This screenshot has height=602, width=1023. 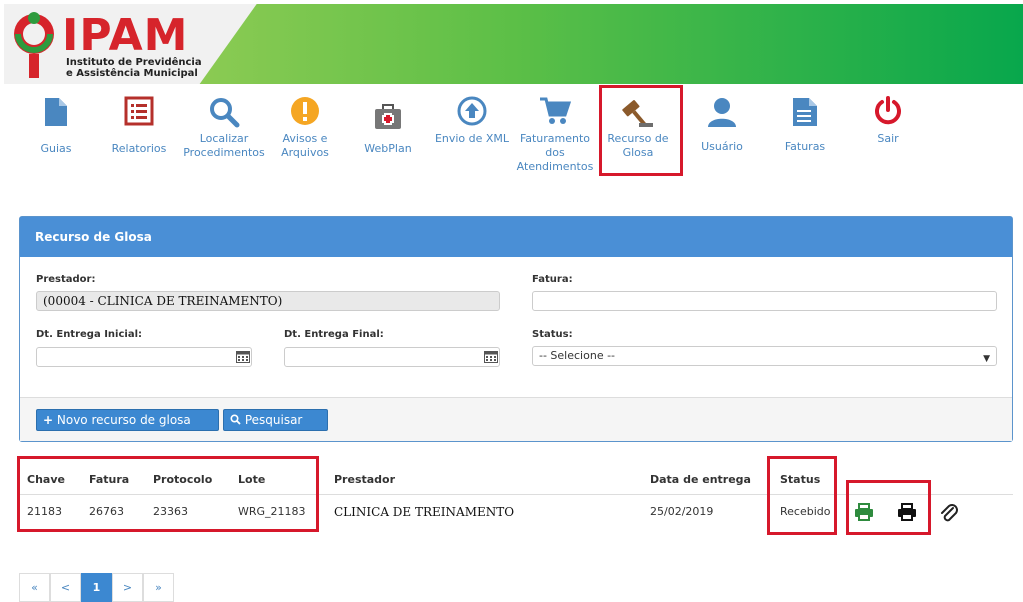 What do you see at coordinates (305, 111) in the screenshot?
I see `alert-icon` at bounding box center [305, 111].